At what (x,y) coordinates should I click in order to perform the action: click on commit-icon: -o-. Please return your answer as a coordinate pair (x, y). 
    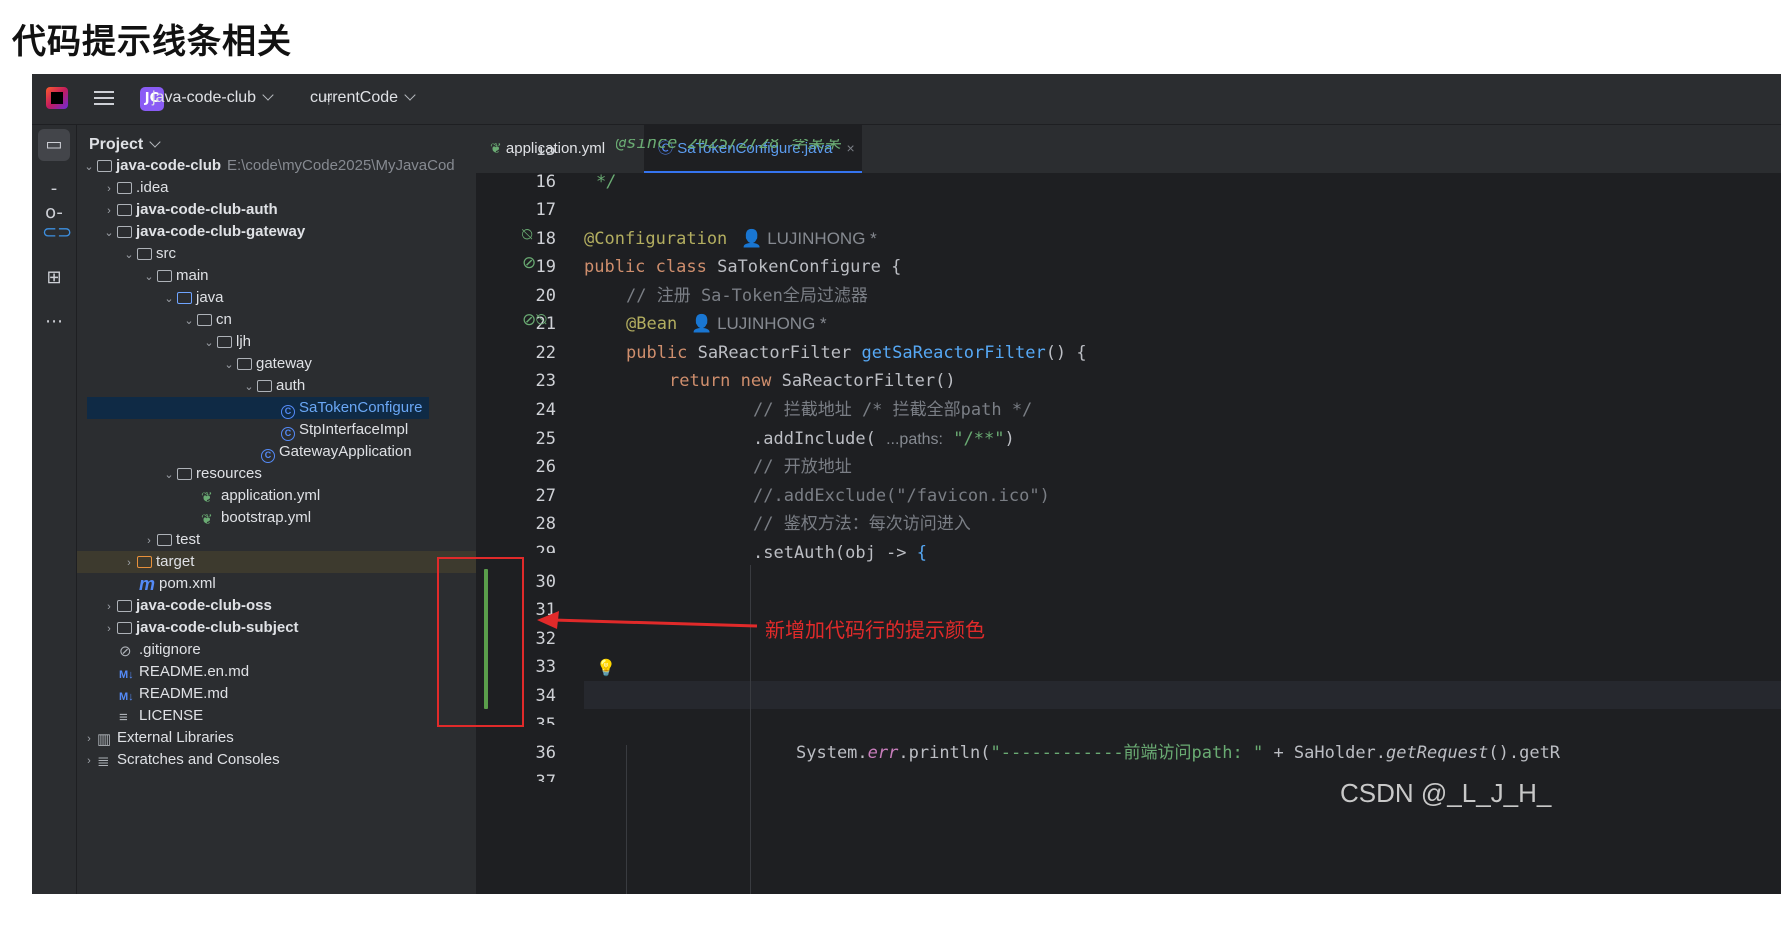
    Looking at the image, I should click on (54, 200).